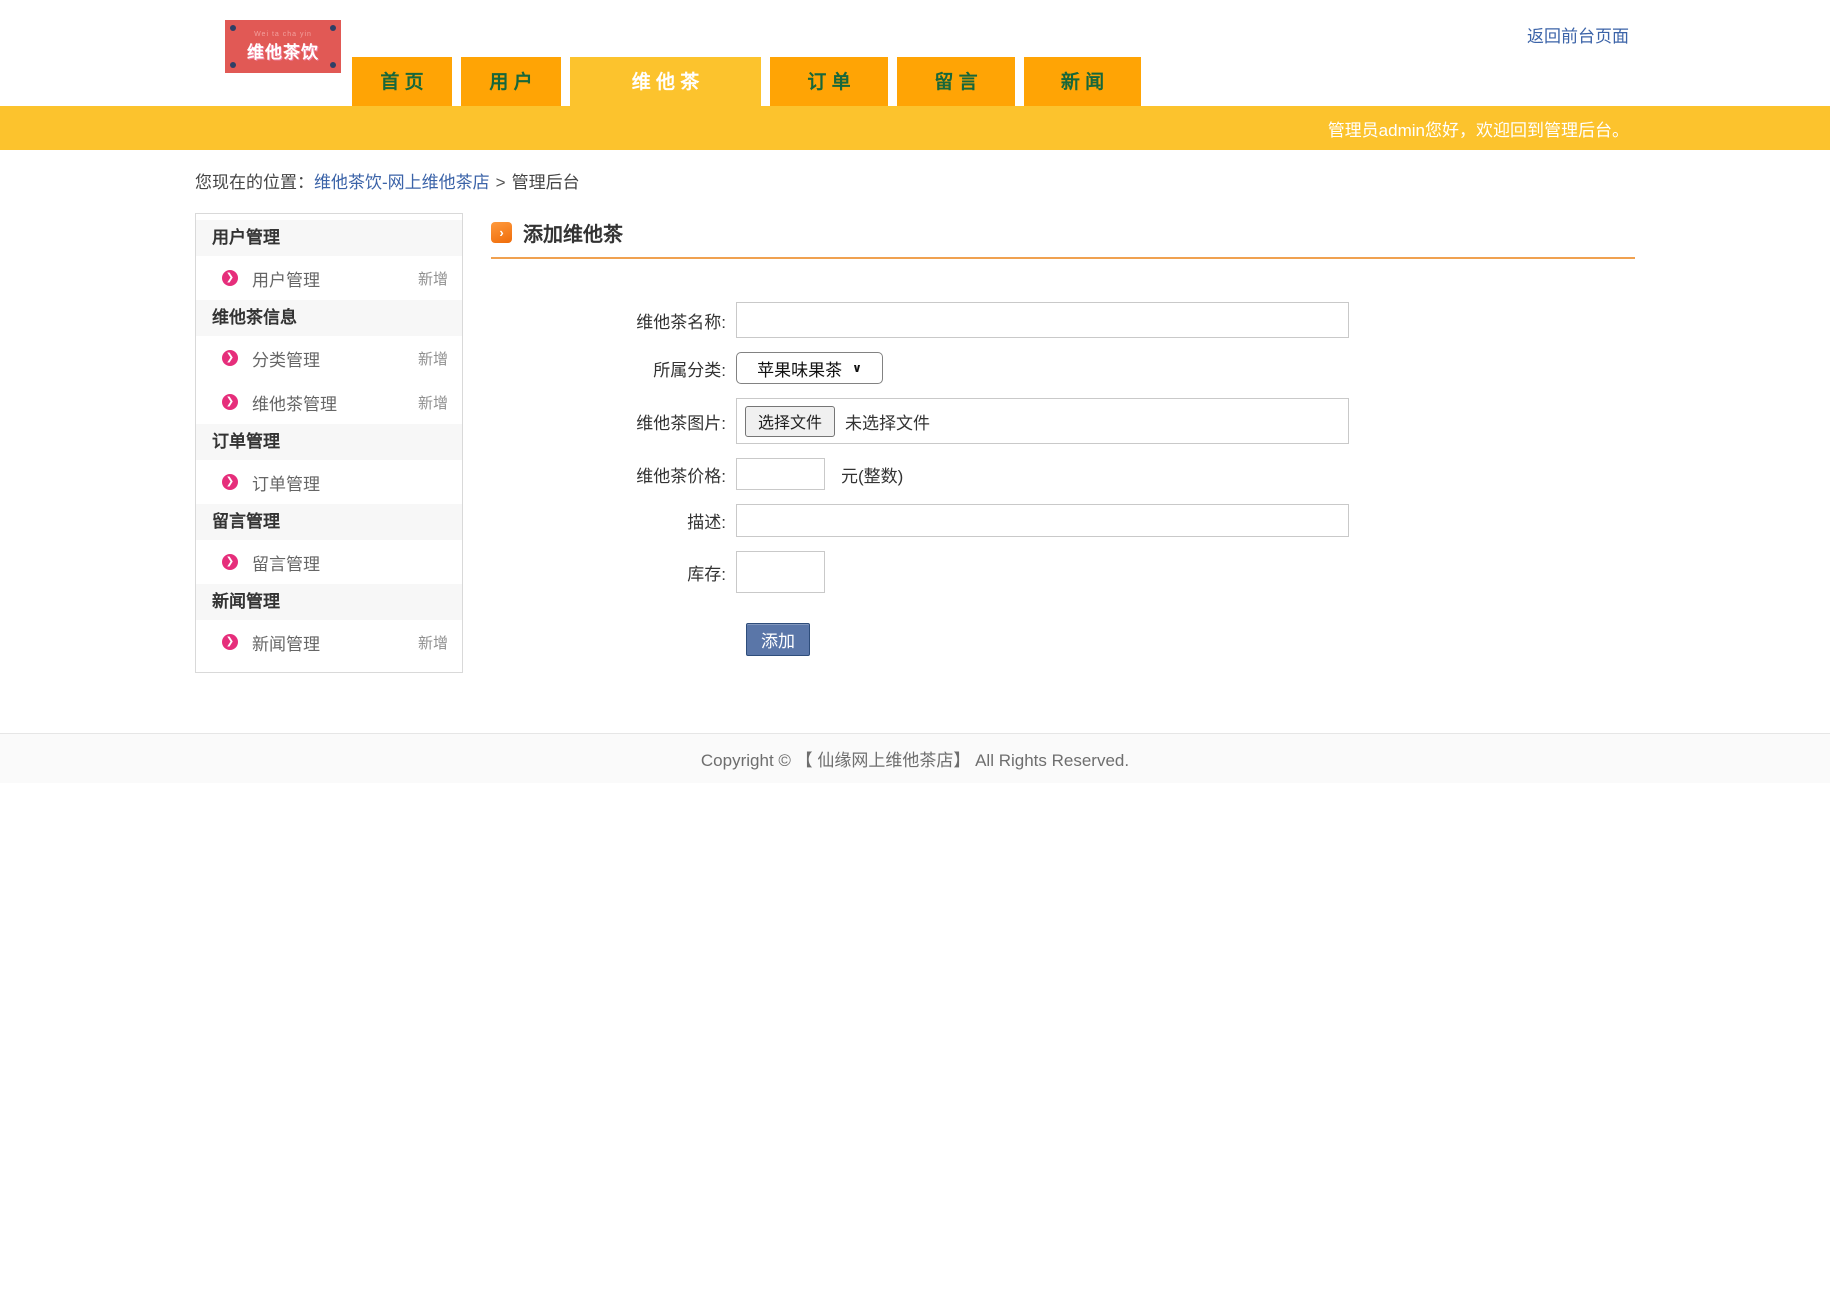 The image size is (1830, 1293). I want to click on sidebar-item-label: 新闻管理, so click(286, 642).